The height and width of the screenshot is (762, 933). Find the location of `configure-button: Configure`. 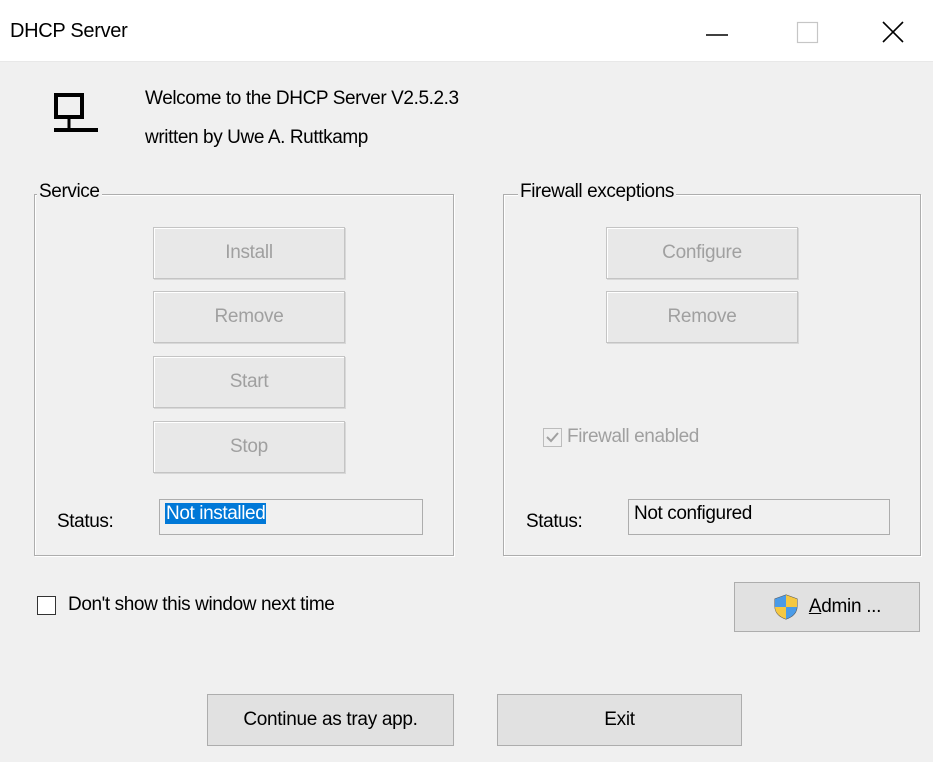

configure-button: Configure is located at coordinates (702, 253).